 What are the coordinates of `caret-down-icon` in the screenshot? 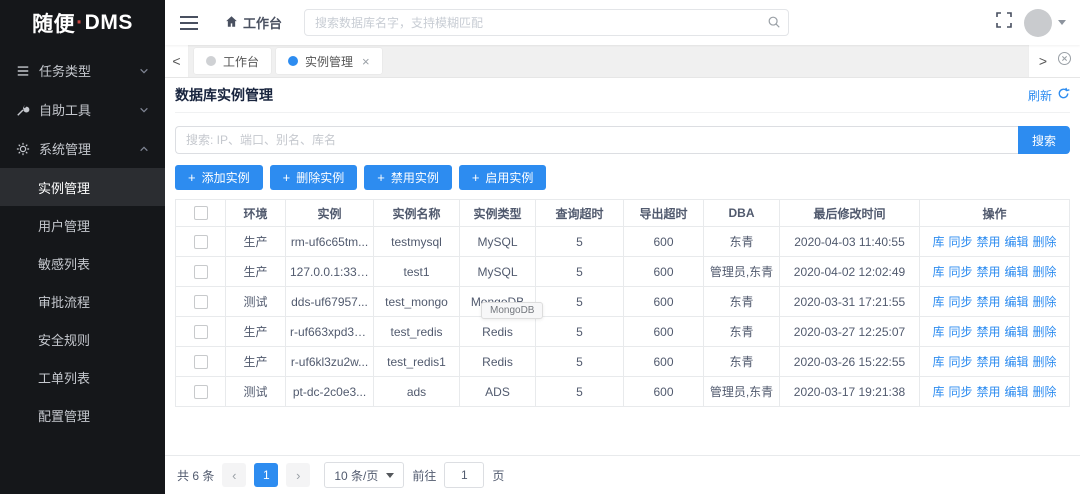 It's located at (1062, 22).